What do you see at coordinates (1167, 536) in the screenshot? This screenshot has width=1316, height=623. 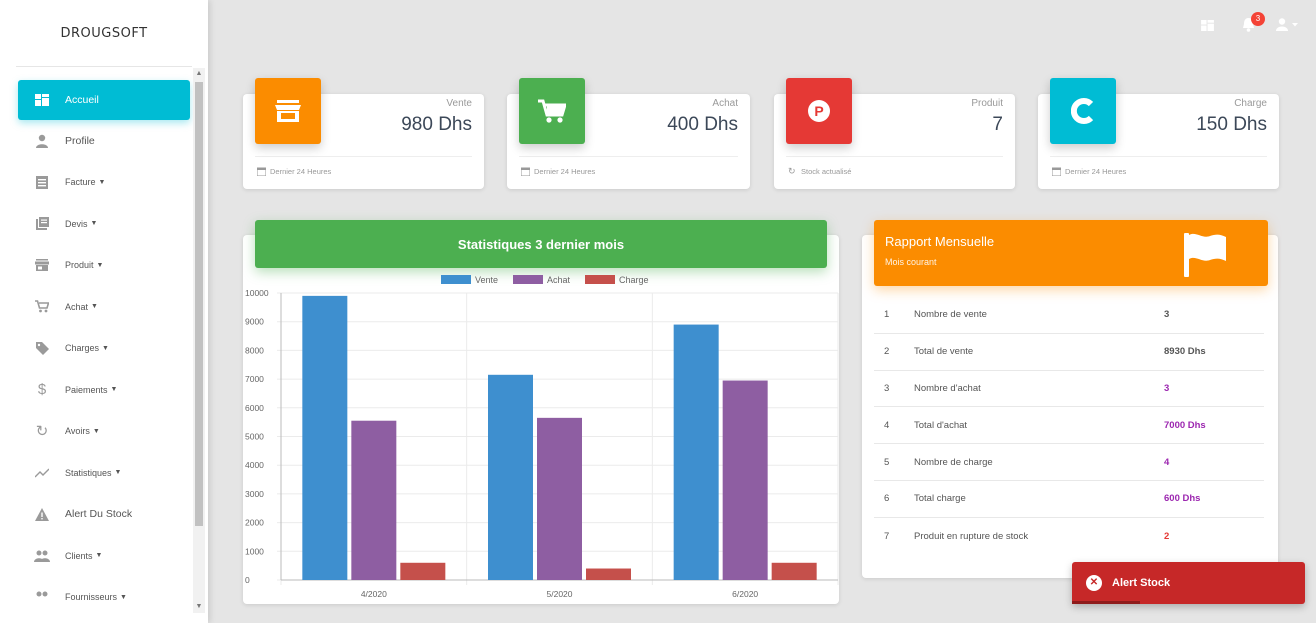 I see `row-value: 2` at bounding box center [1167, 536].